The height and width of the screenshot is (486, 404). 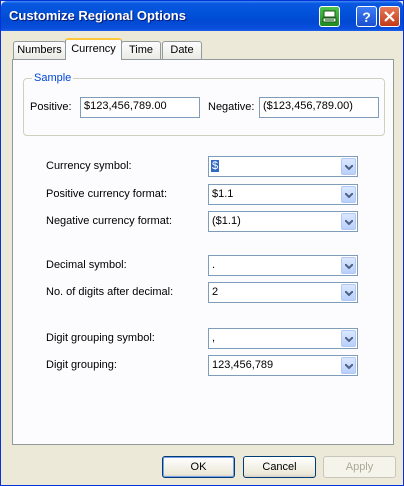 I want to click on digit-grouping-symbol-label: Digit grouping symbol:, so click(x=100, y=338).